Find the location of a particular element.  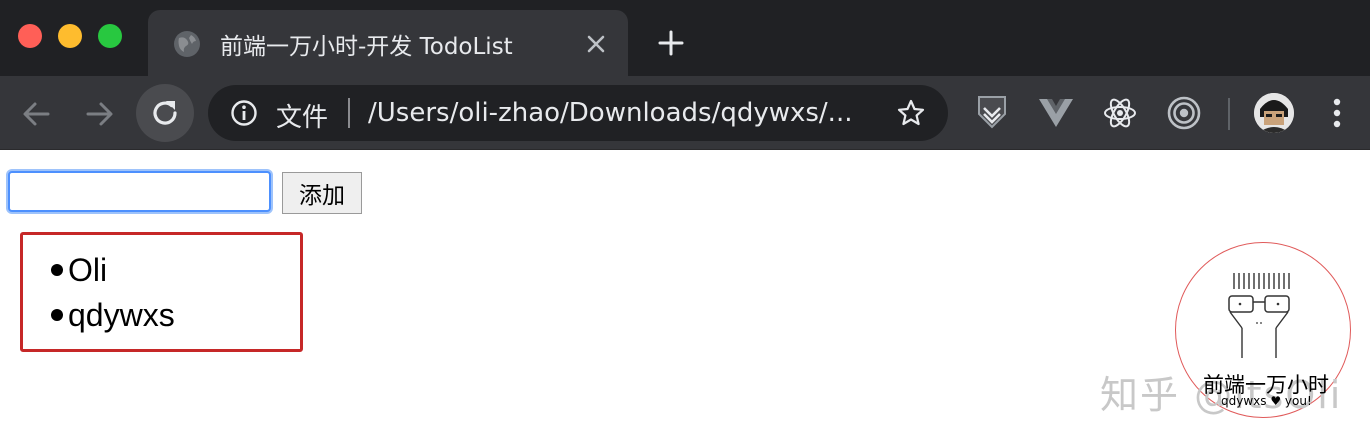

mascot-face-icon is located at coordinates (1259, 315).